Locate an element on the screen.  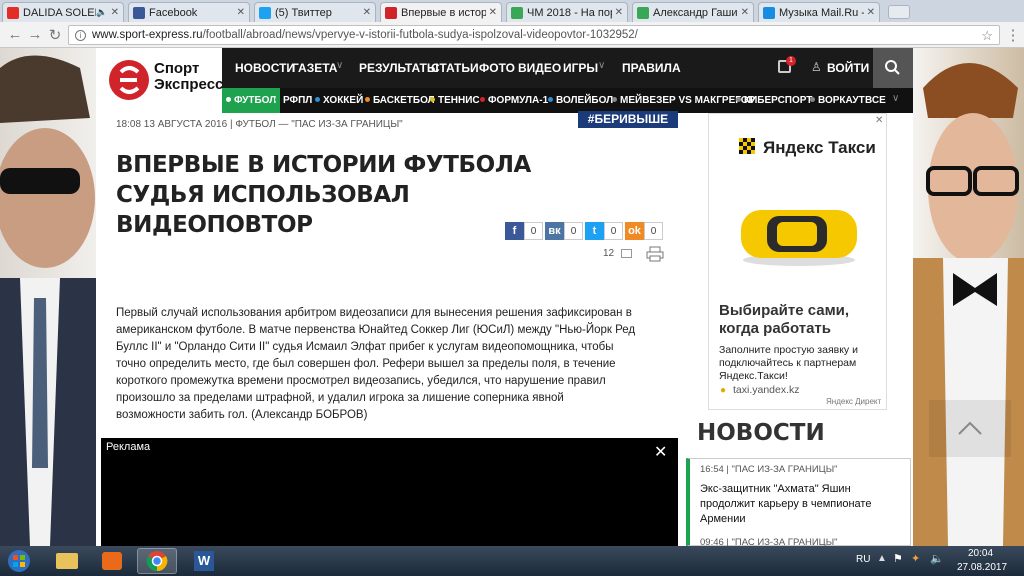
nav-newspaper: ГАЗЕТА is located at coordinates (314, 68).